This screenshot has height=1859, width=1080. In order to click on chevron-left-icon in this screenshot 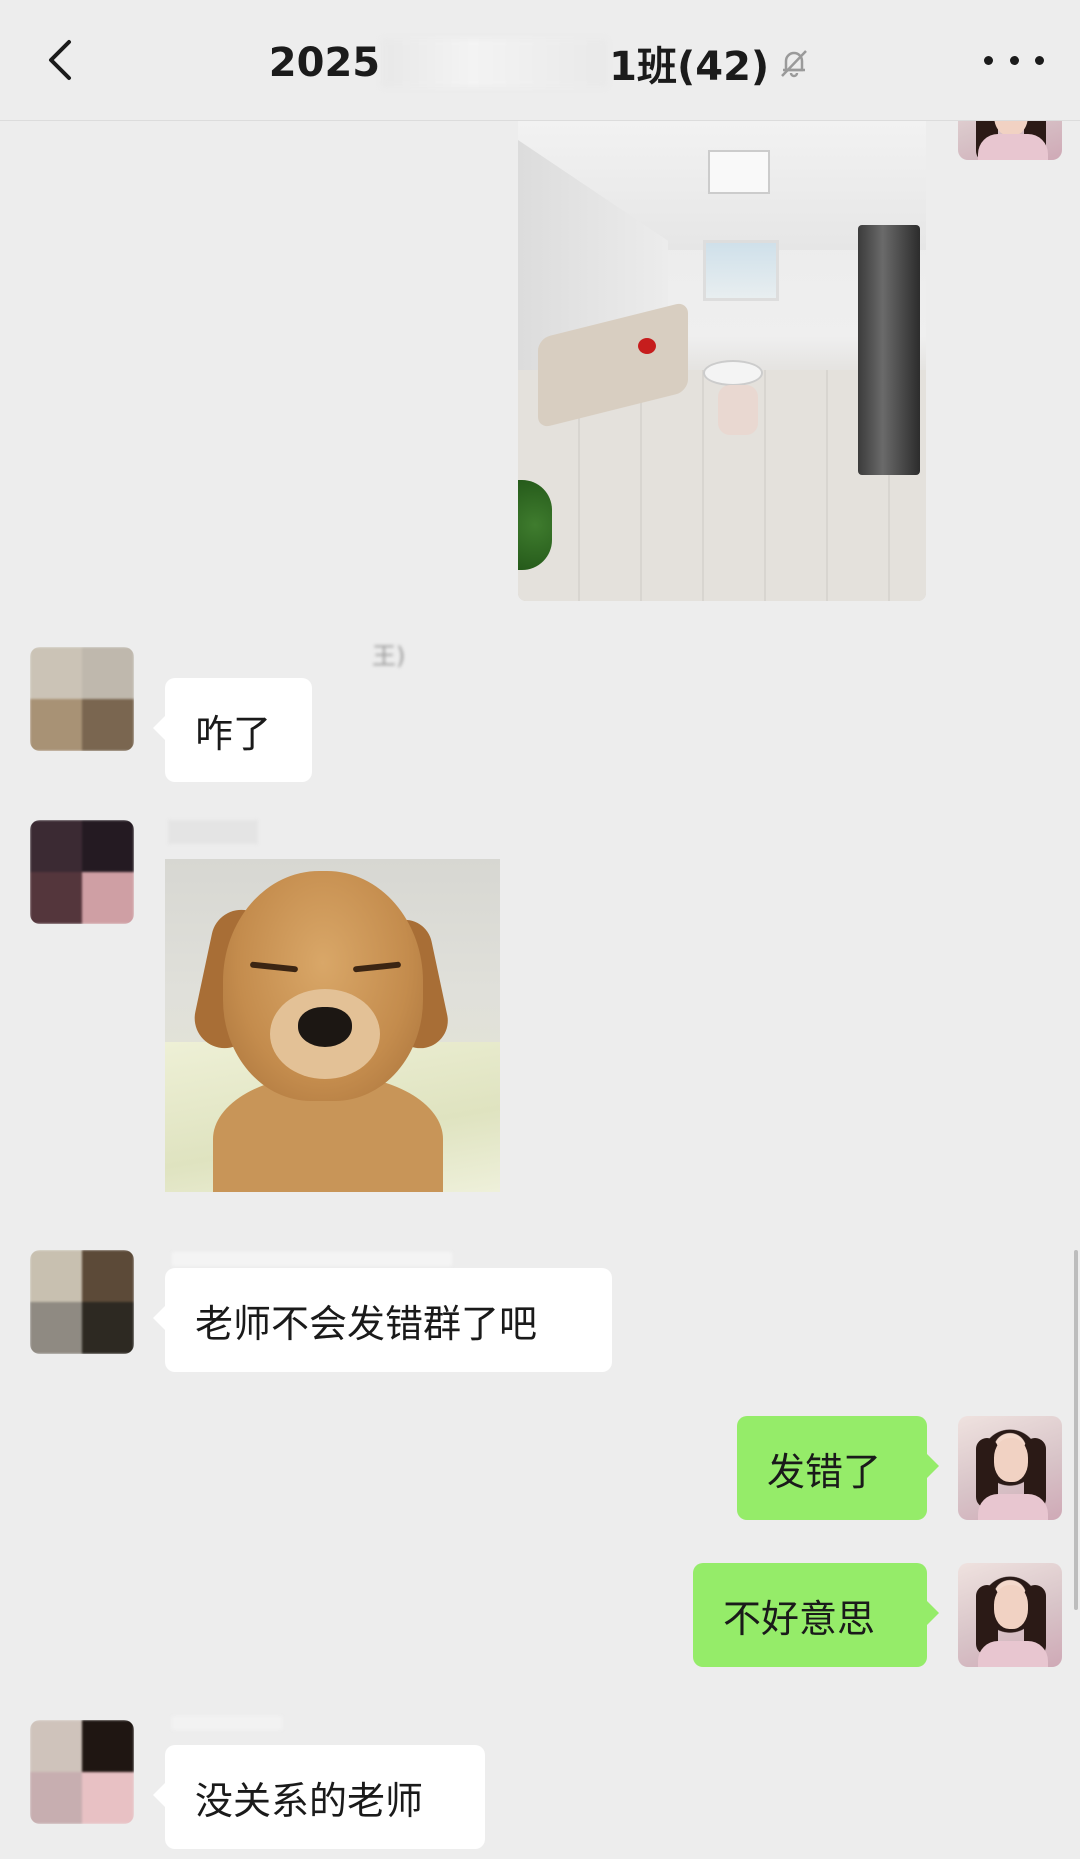, I will do `click(60, 60)`.